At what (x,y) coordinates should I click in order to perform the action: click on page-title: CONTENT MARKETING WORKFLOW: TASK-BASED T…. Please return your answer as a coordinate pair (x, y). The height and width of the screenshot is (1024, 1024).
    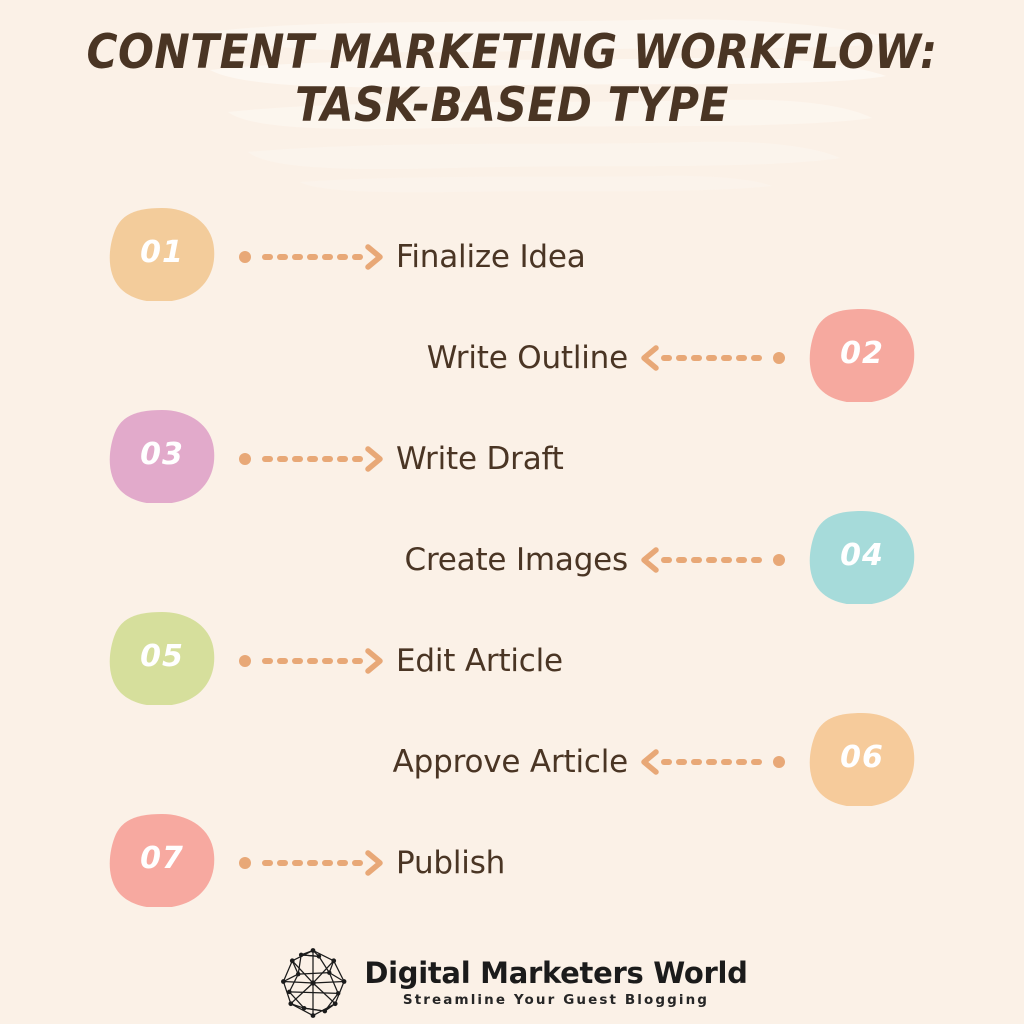
    Looking at the image, I should click on (512, 79).